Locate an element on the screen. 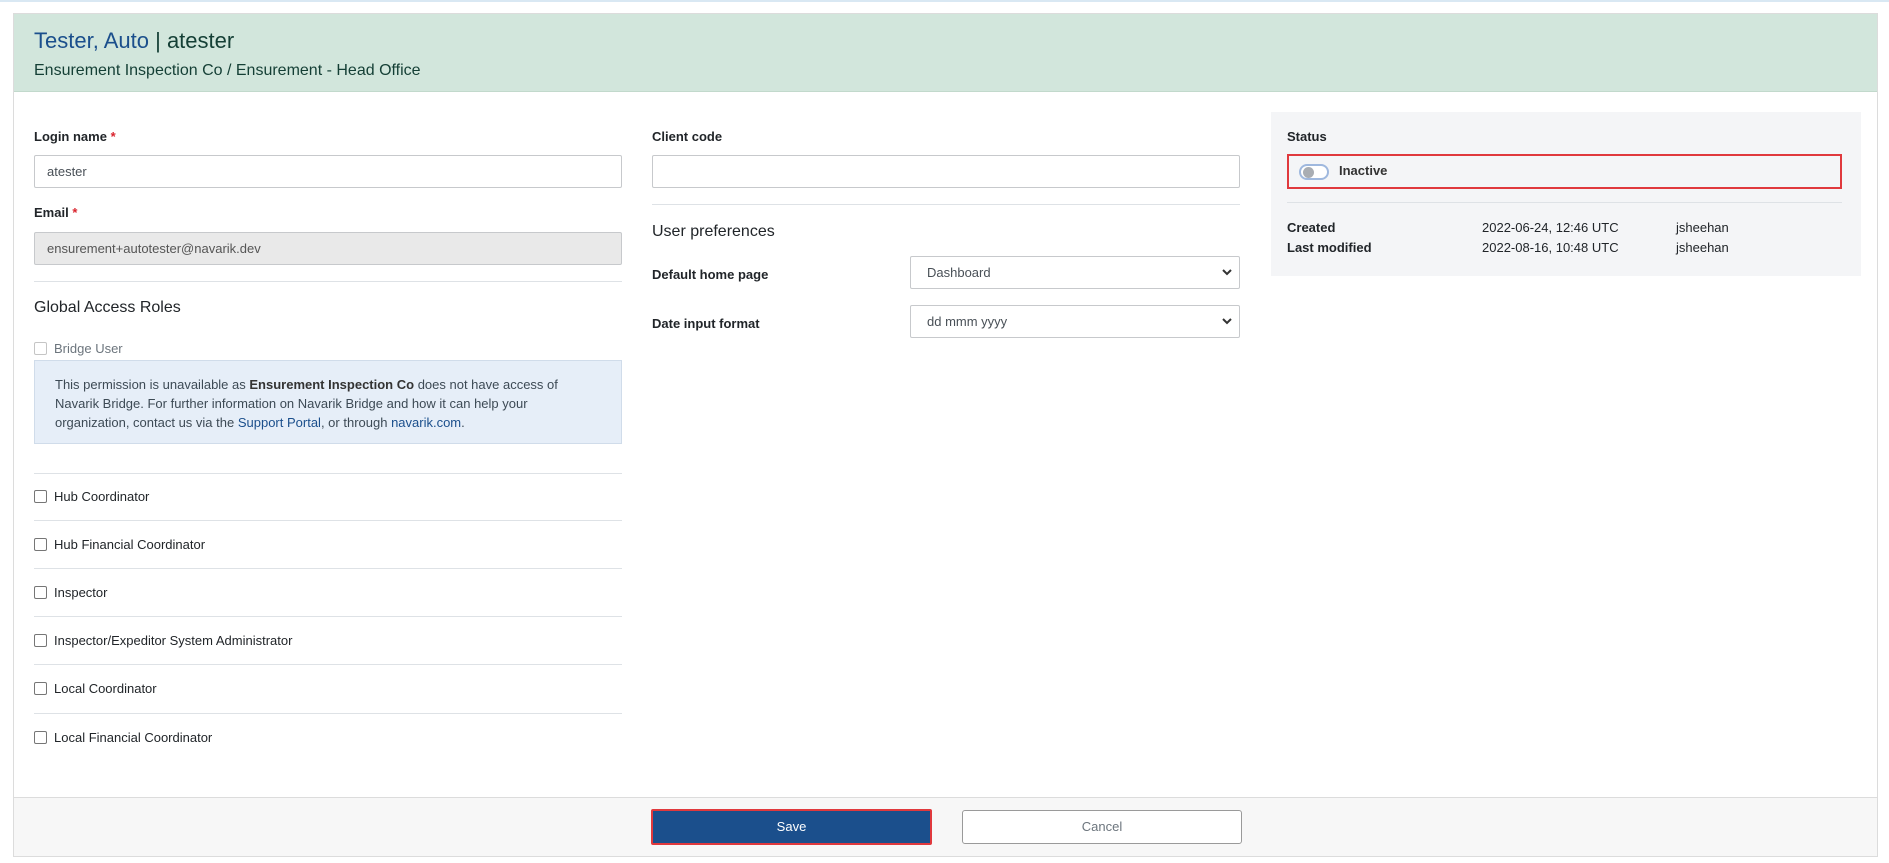  role-local-financial-coordinator: Local Financial Coordinator is located at coordinates (328, 738).